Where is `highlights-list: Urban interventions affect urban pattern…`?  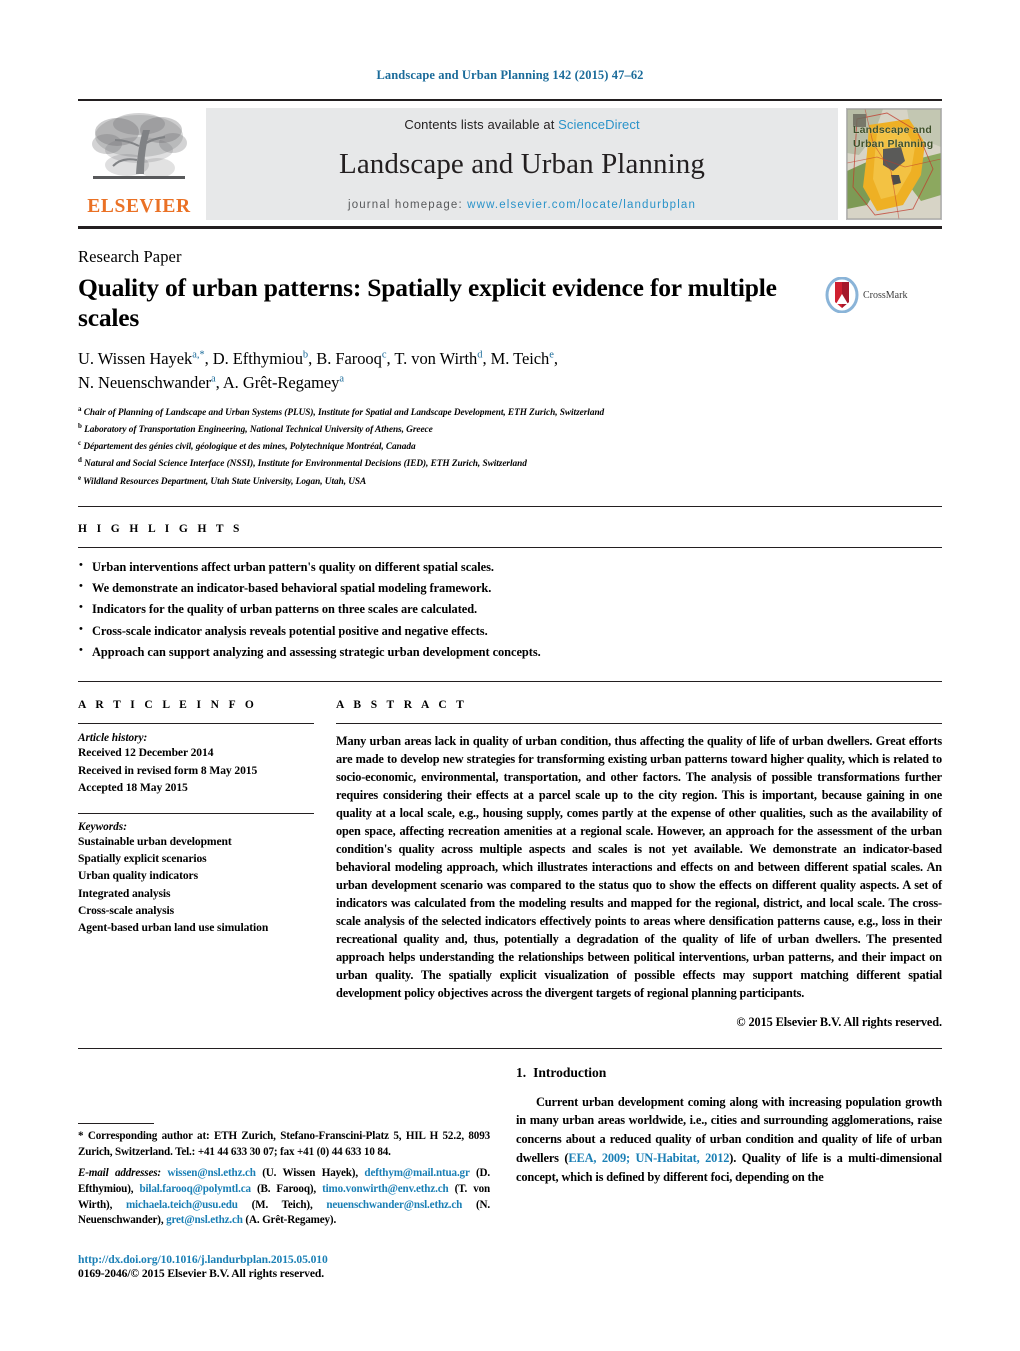
highlights-list: Urban interventions affect urban pattern… is located at coordinates (510, 610).